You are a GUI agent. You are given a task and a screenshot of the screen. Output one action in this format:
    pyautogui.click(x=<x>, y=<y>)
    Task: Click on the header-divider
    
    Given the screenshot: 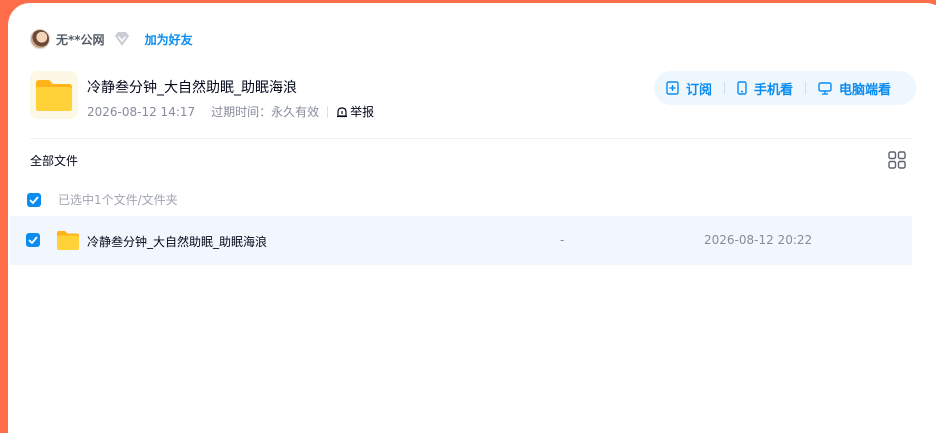 What is the action you would take?
    pyautogui.click(x=471, y=138)
    